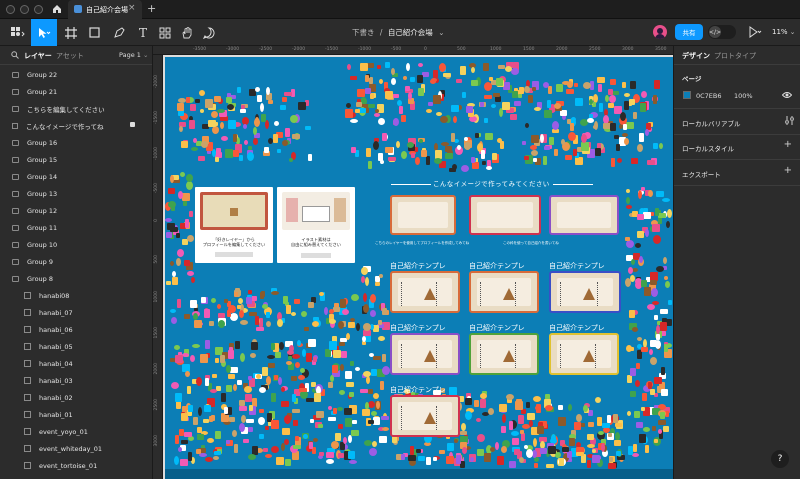 This screenshot has height=479, width=800. What do you see at coordinates (10, 9) in the screenshot?
I see `window-close-button` at bounding box center [10, 9].